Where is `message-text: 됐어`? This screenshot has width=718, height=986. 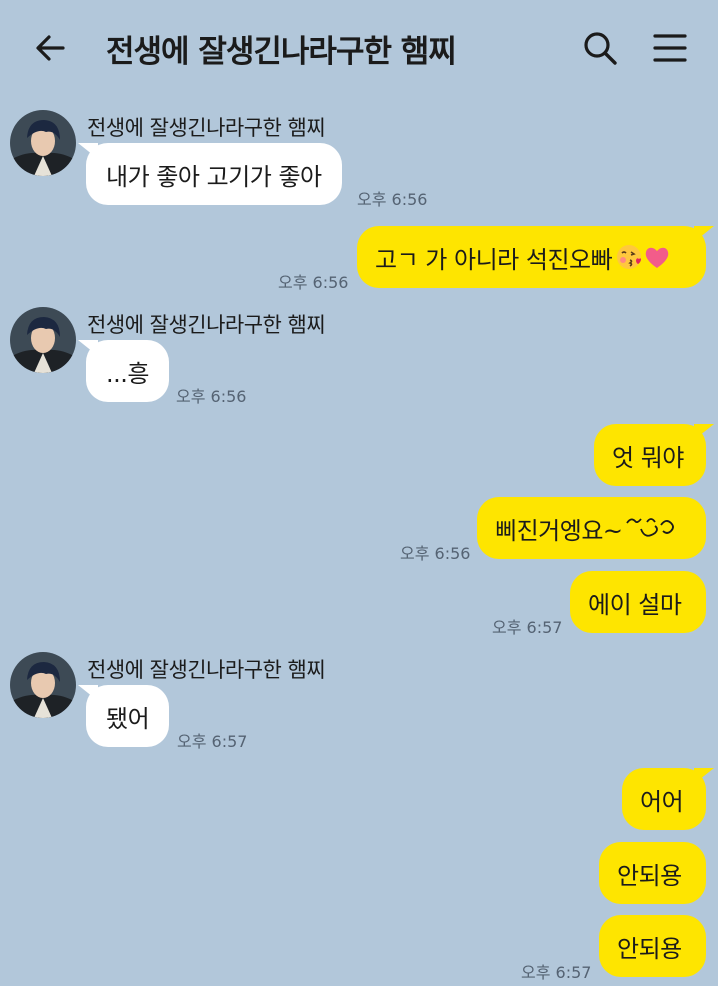
message-text: 됐어 is located at coordinates (128, 718).